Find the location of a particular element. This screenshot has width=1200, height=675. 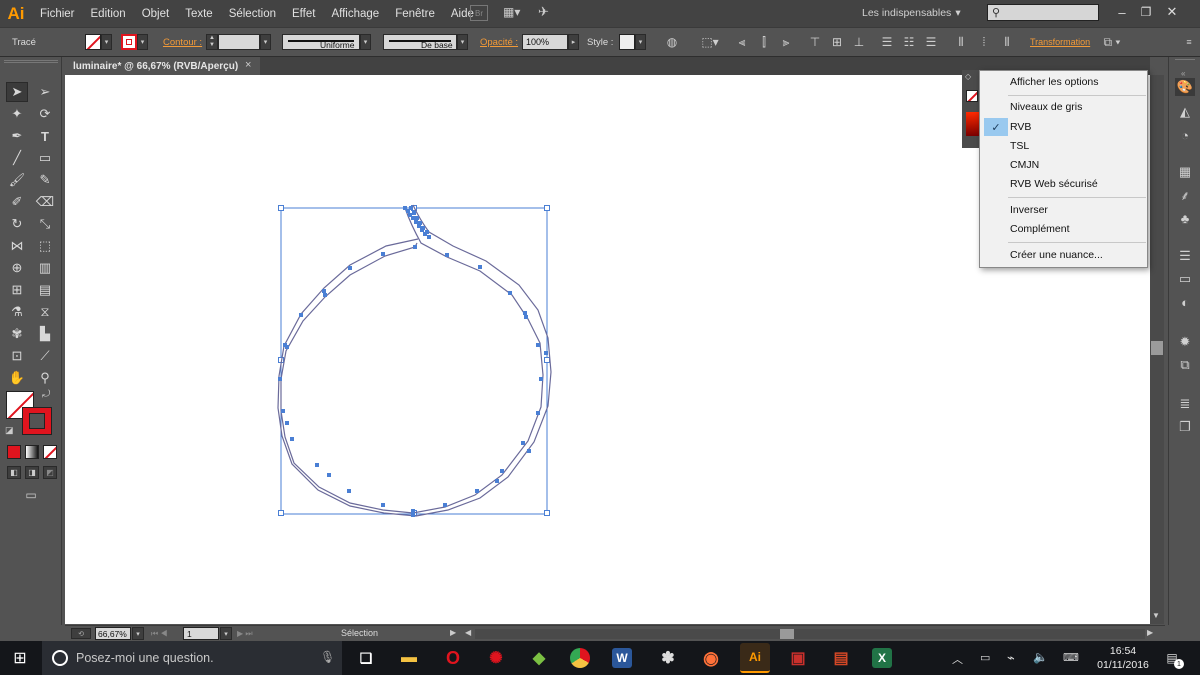

stroke-weight-field: ▲ ▼ ▾ is located at coordinates (238, 42).